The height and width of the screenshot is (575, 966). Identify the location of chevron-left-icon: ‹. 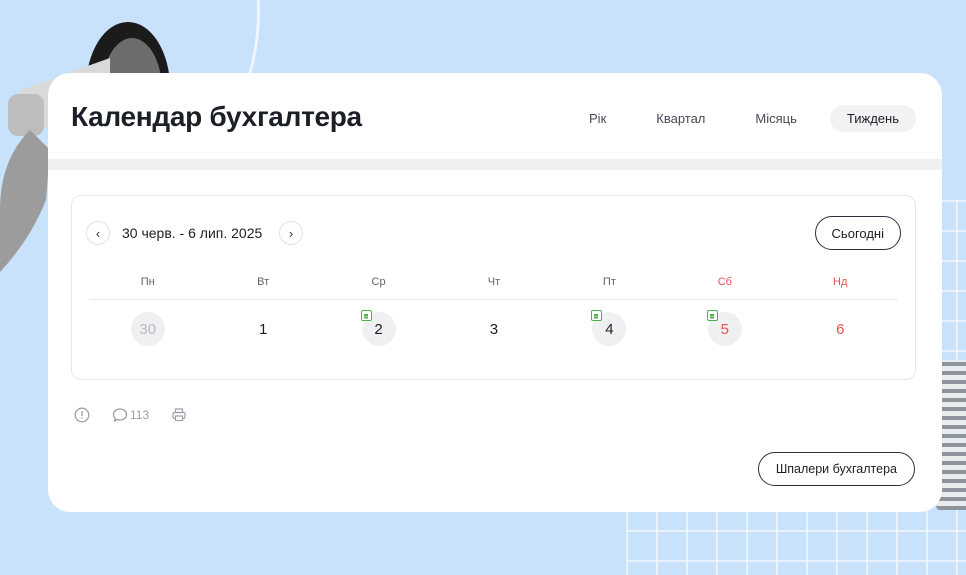
(98, 233).